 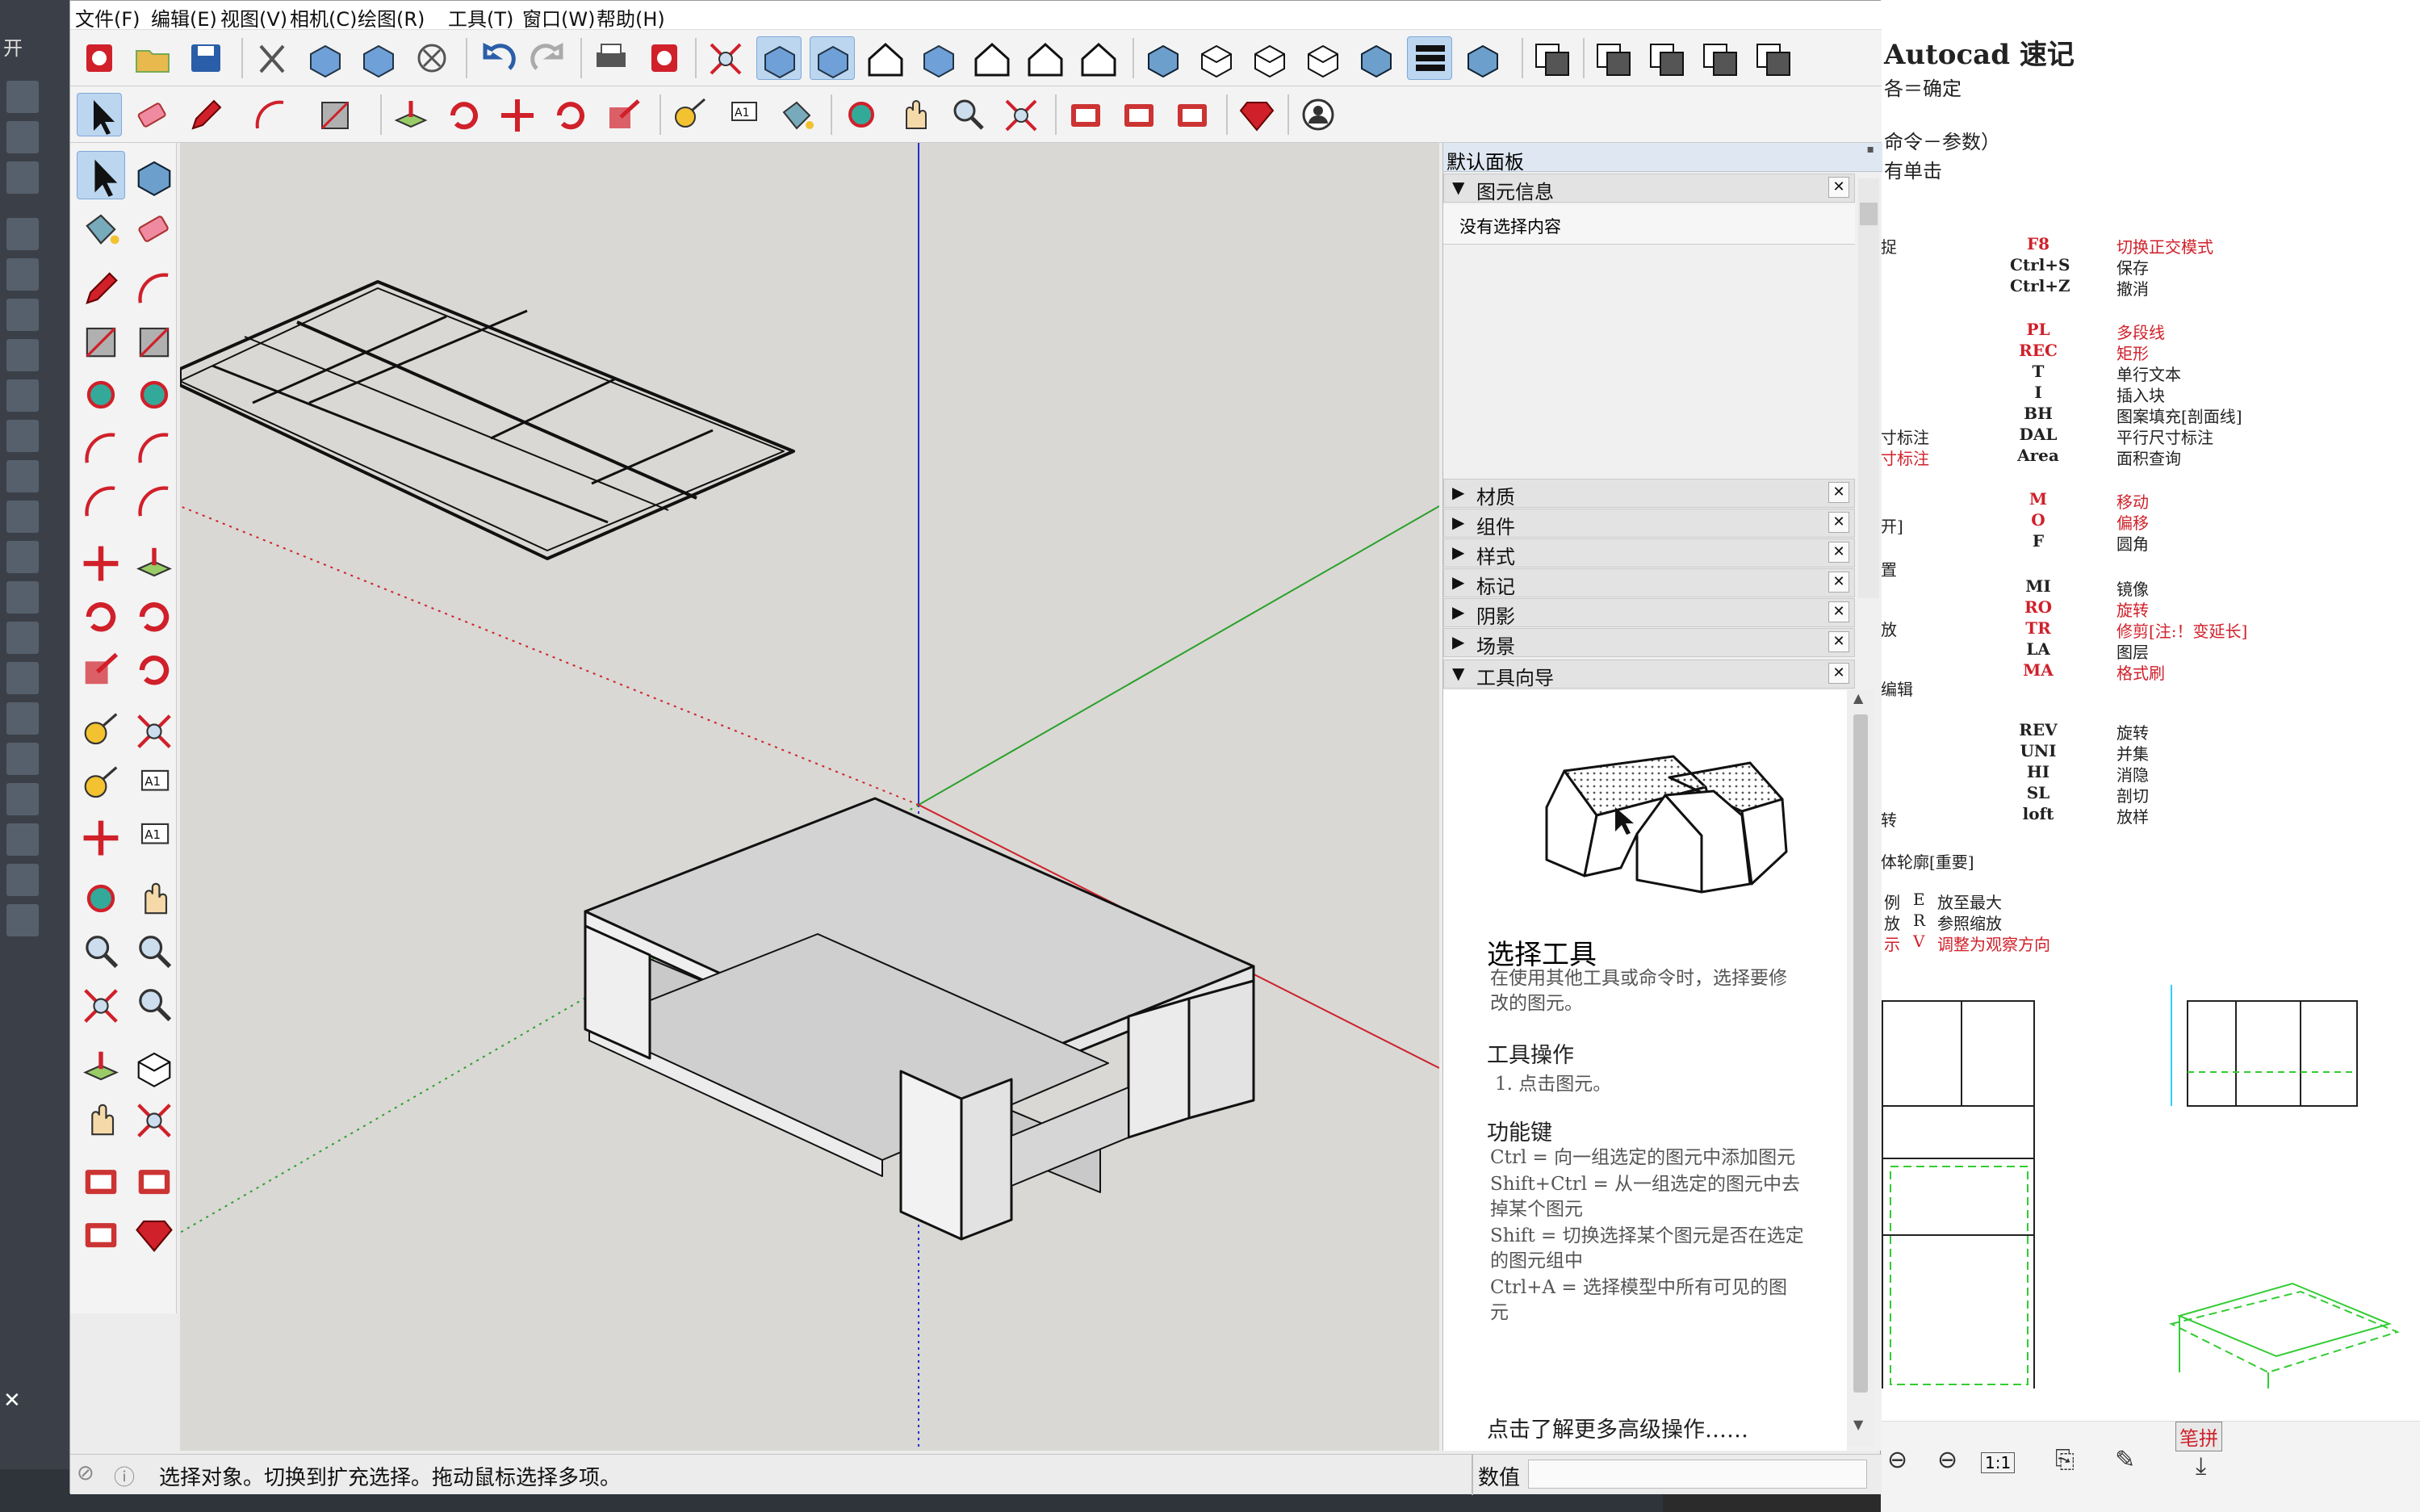 What do you see at coordinates (1482, 58) in the screenshot?
I see `monochrome-button` at bounding box center [1482, 58].